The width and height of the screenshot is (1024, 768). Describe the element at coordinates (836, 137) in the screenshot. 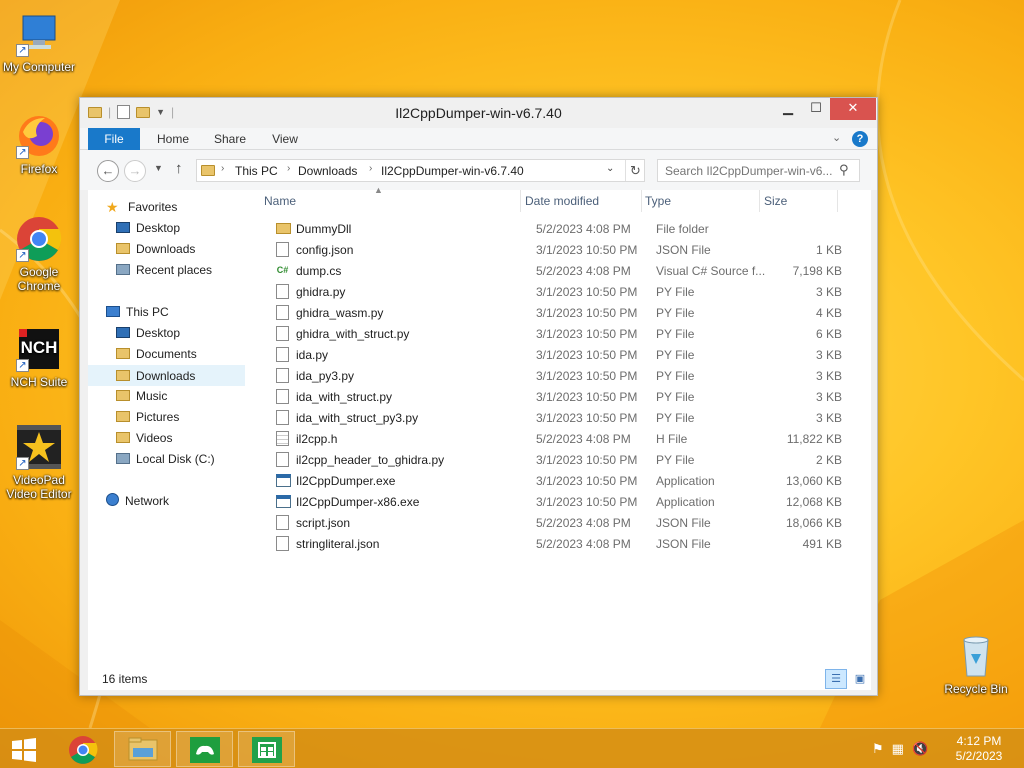

I see `expand-ribbon-chevron-icon: ⌄` at that location.